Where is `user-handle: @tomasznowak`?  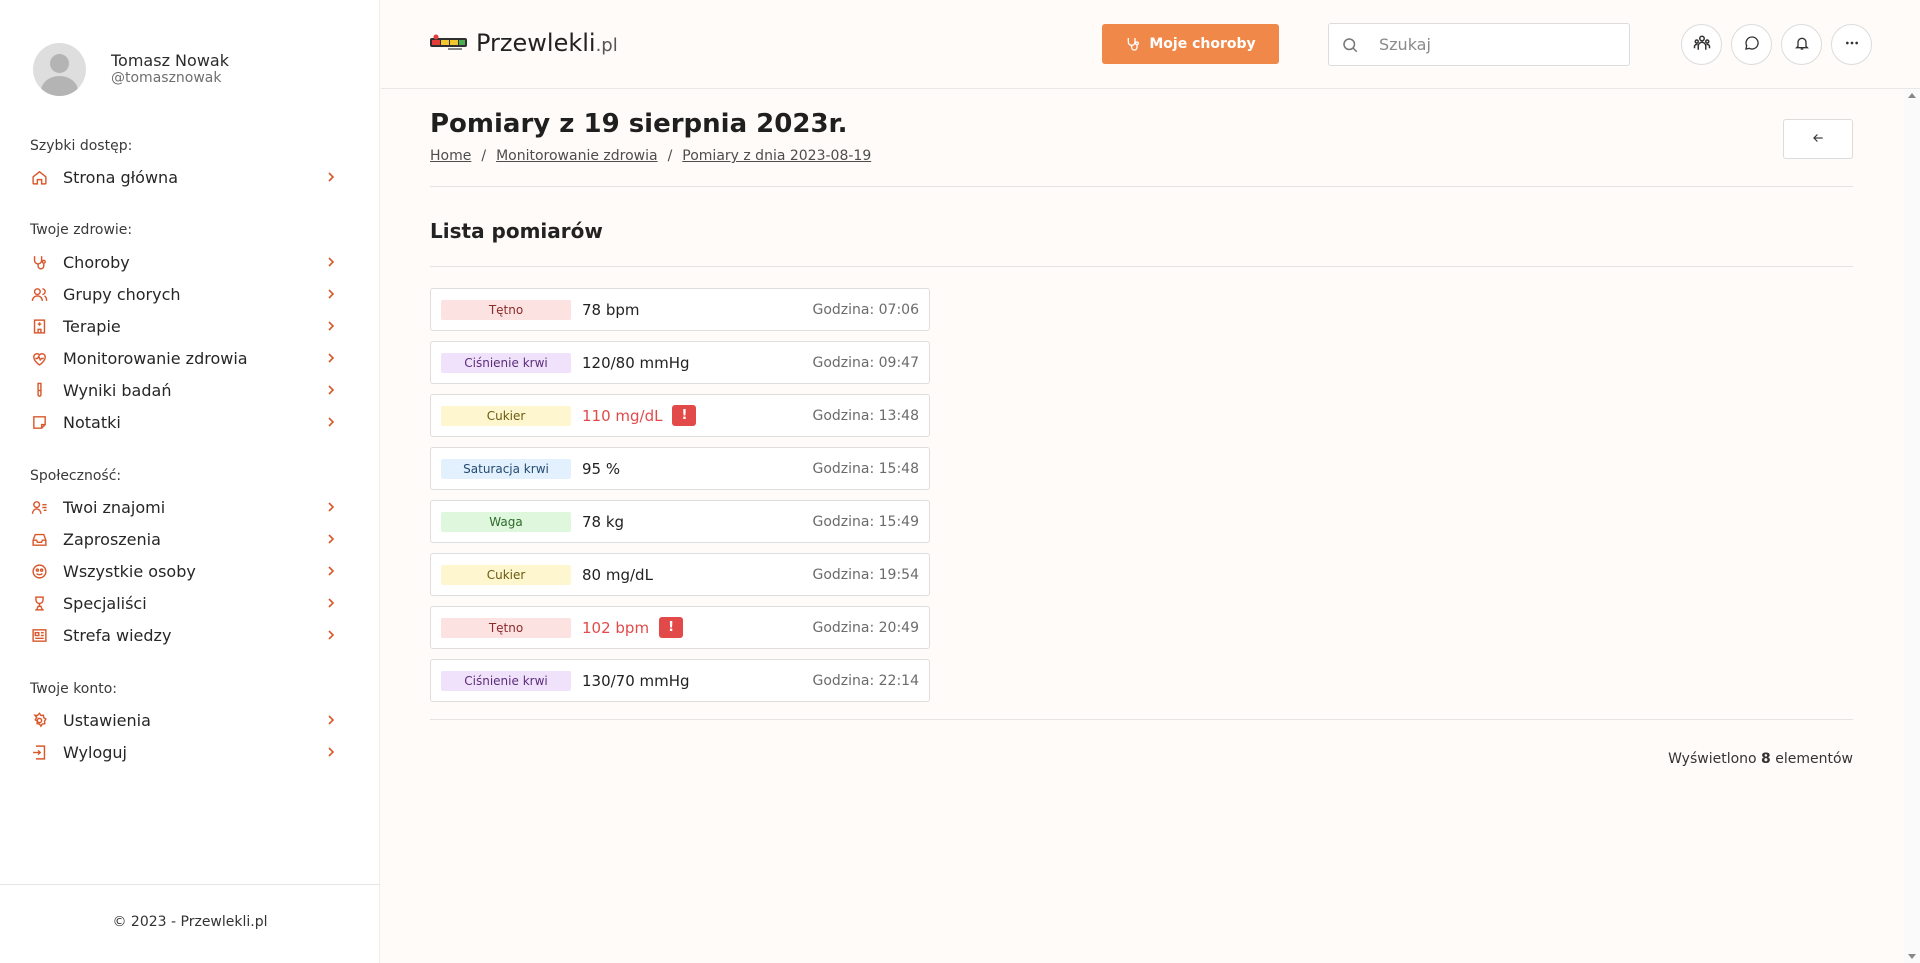 user-handle: @tomasznowak is located at coordinates (166, 78).